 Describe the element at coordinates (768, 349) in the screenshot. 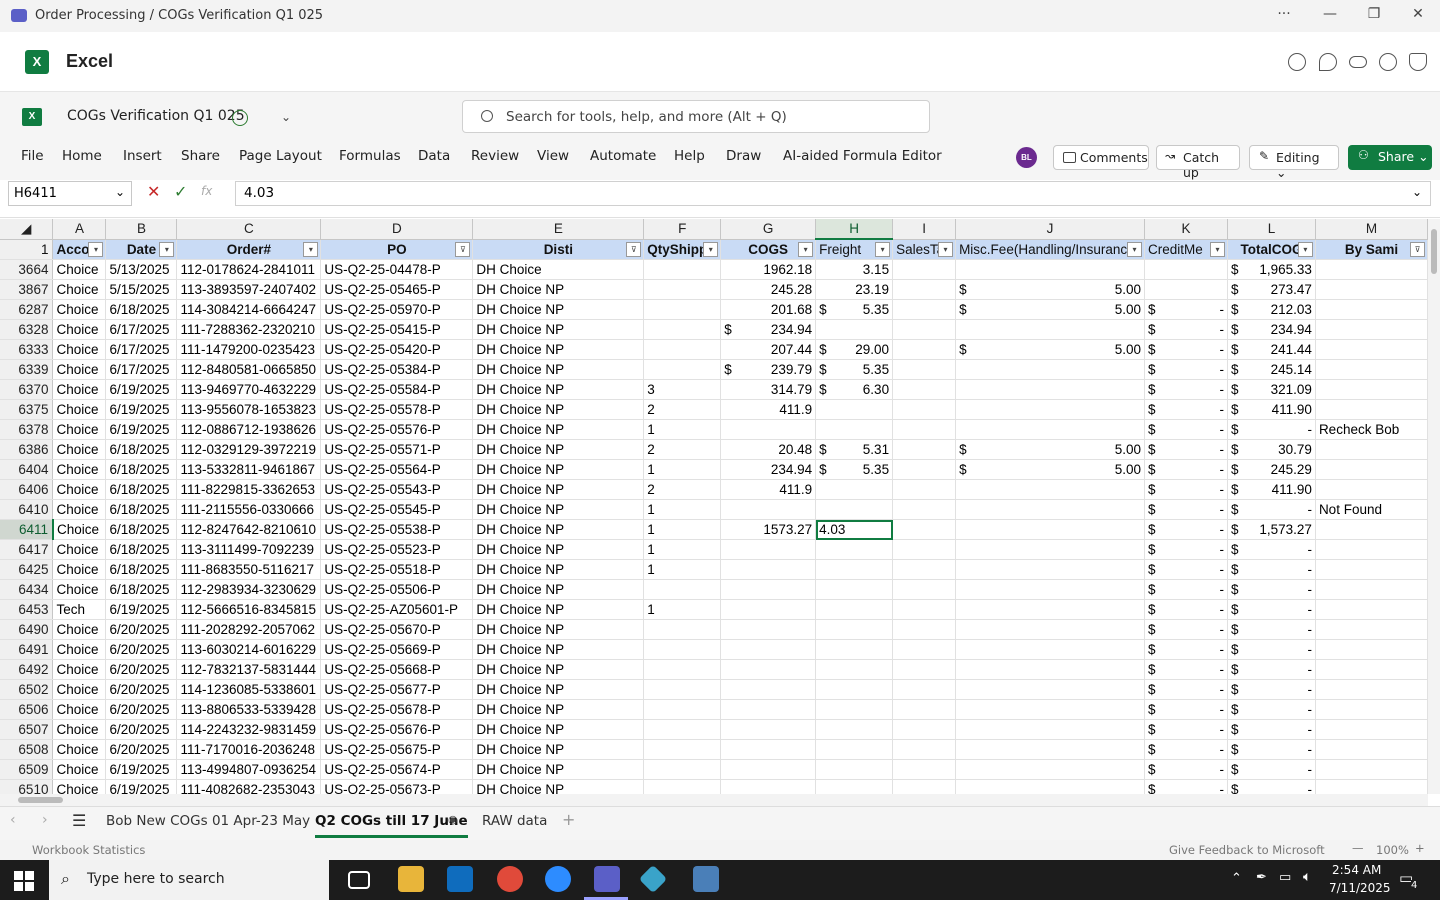

I see `cell-cogs: 207.44` at that location.